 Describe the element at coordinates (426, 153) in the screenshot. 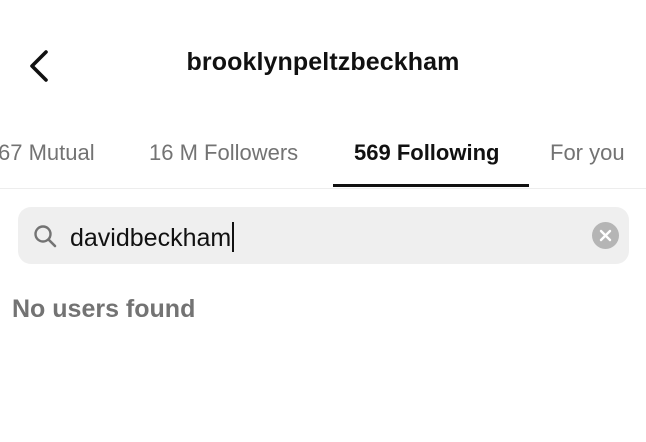

I see `tab-following: 569 Following` at that location.